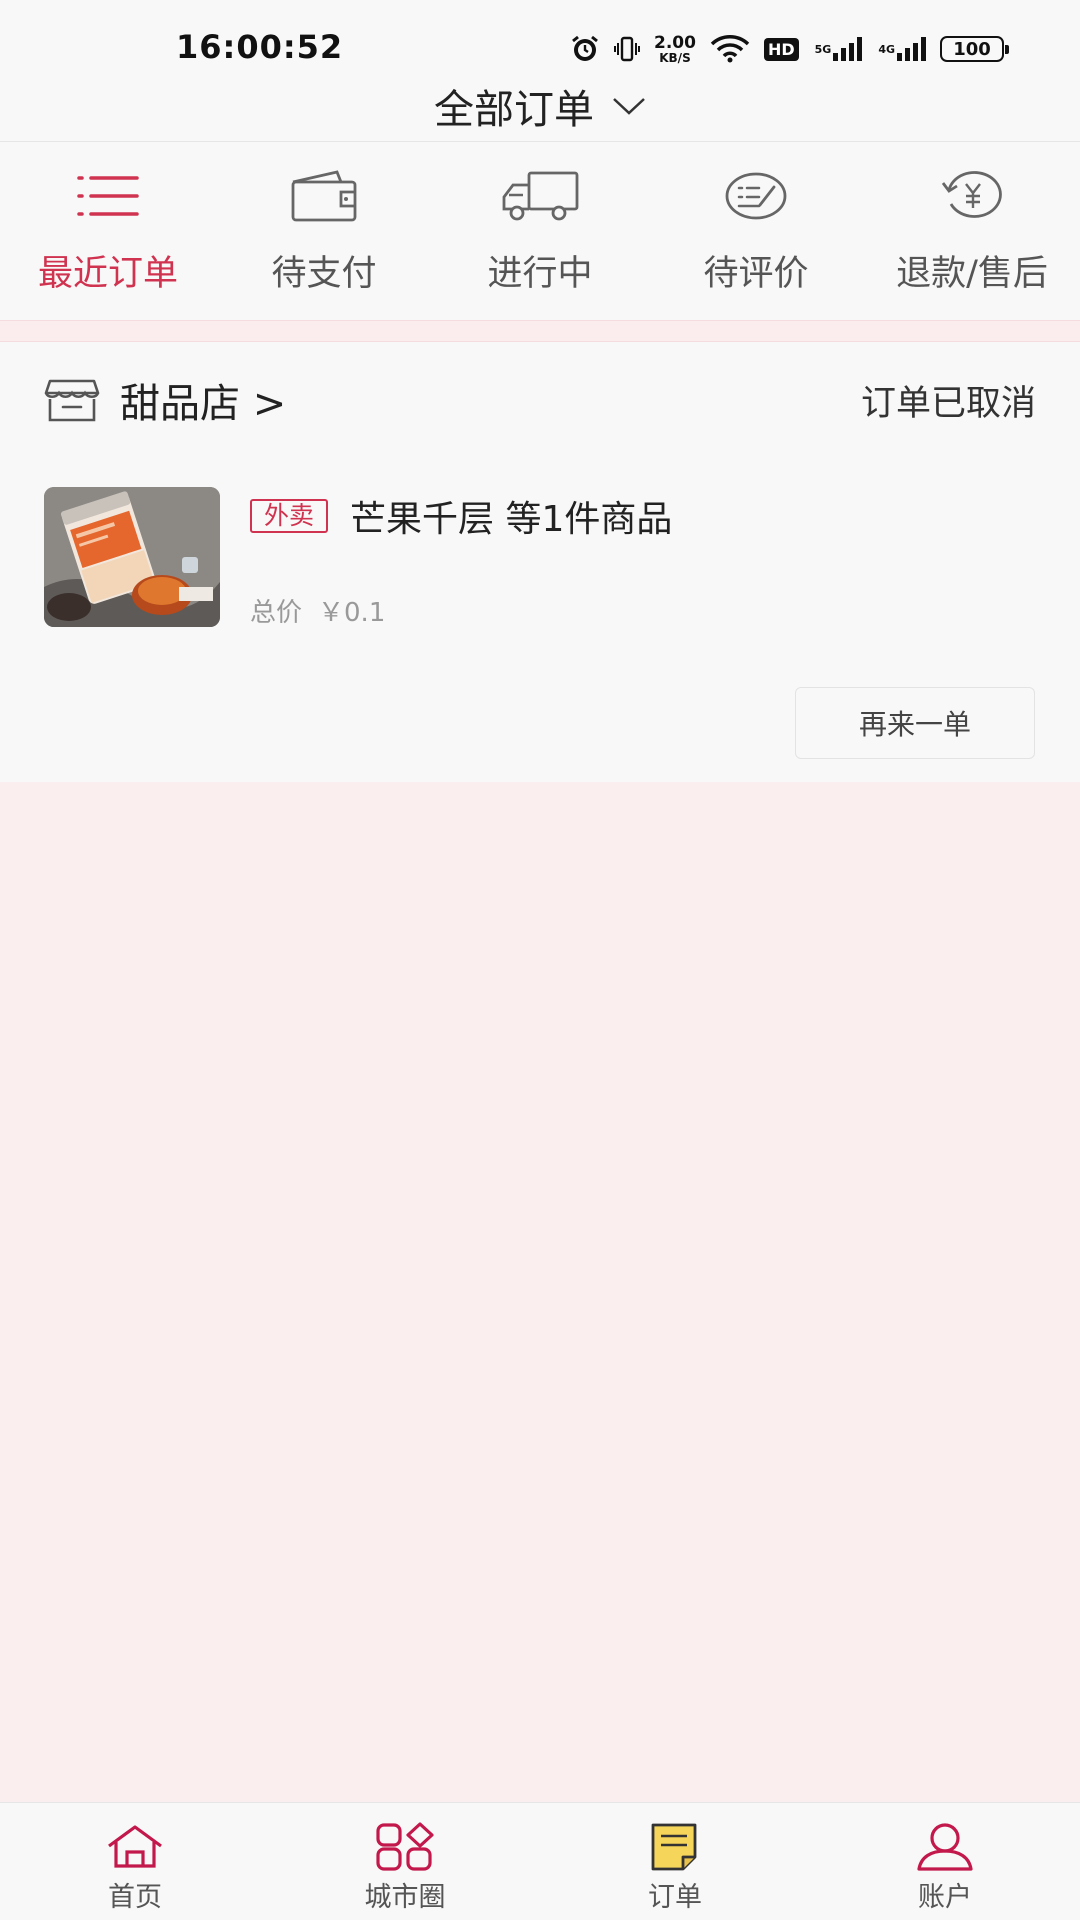  Describe the element at coordinates (972, 231) in the screenshot. I see `tab-refund-aftersale: 退款/售后` at that location.